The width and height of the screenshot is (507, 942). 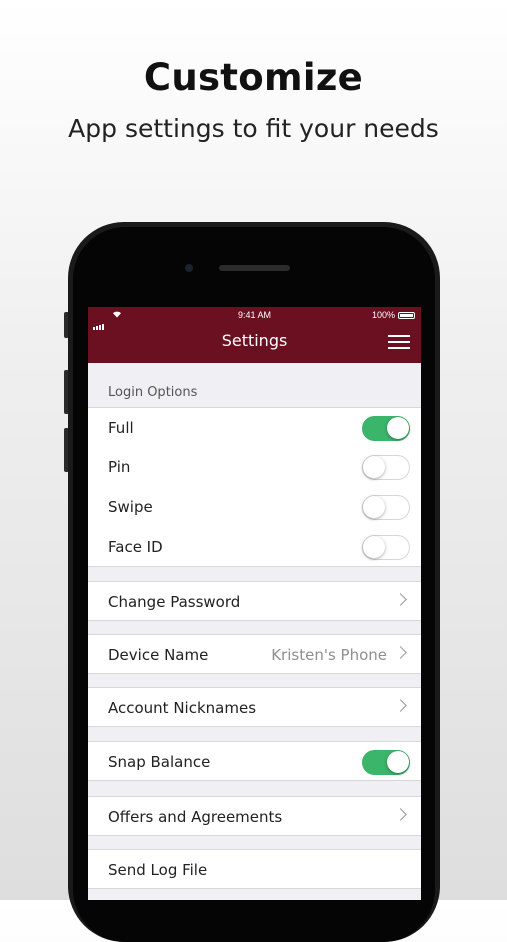 I want to click on login-option-label: Full, so click(x=121, y=428).